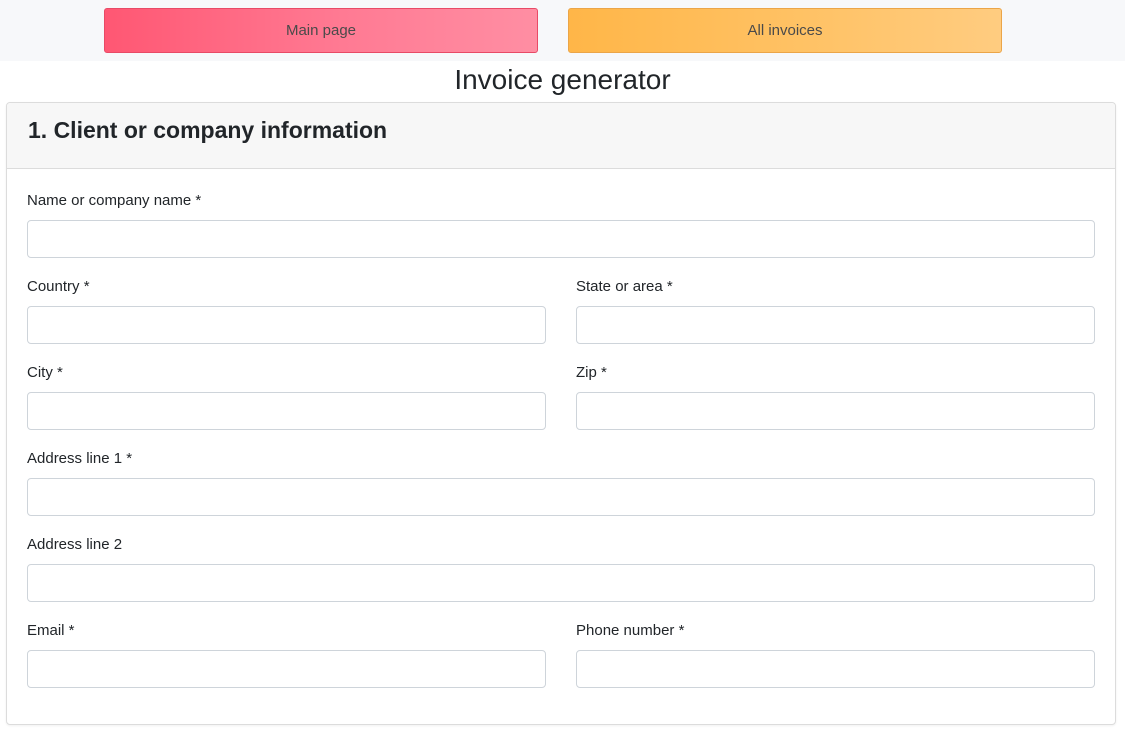 This screenshot has height=736, width=1125. What do you see at coordinates (835, 325) in the screenshot?
I see `state-input` at bounding box center [835, 325].